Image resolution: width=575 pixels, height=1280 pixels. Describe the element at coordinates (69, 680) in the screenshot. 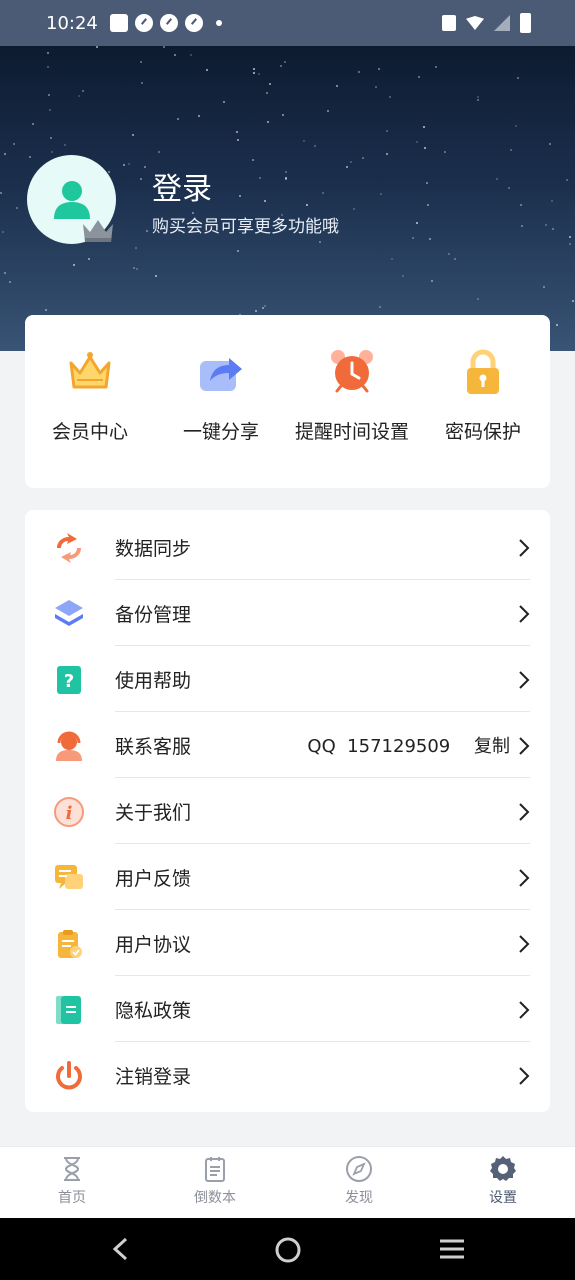

I see `help-icon: ?` at that location.